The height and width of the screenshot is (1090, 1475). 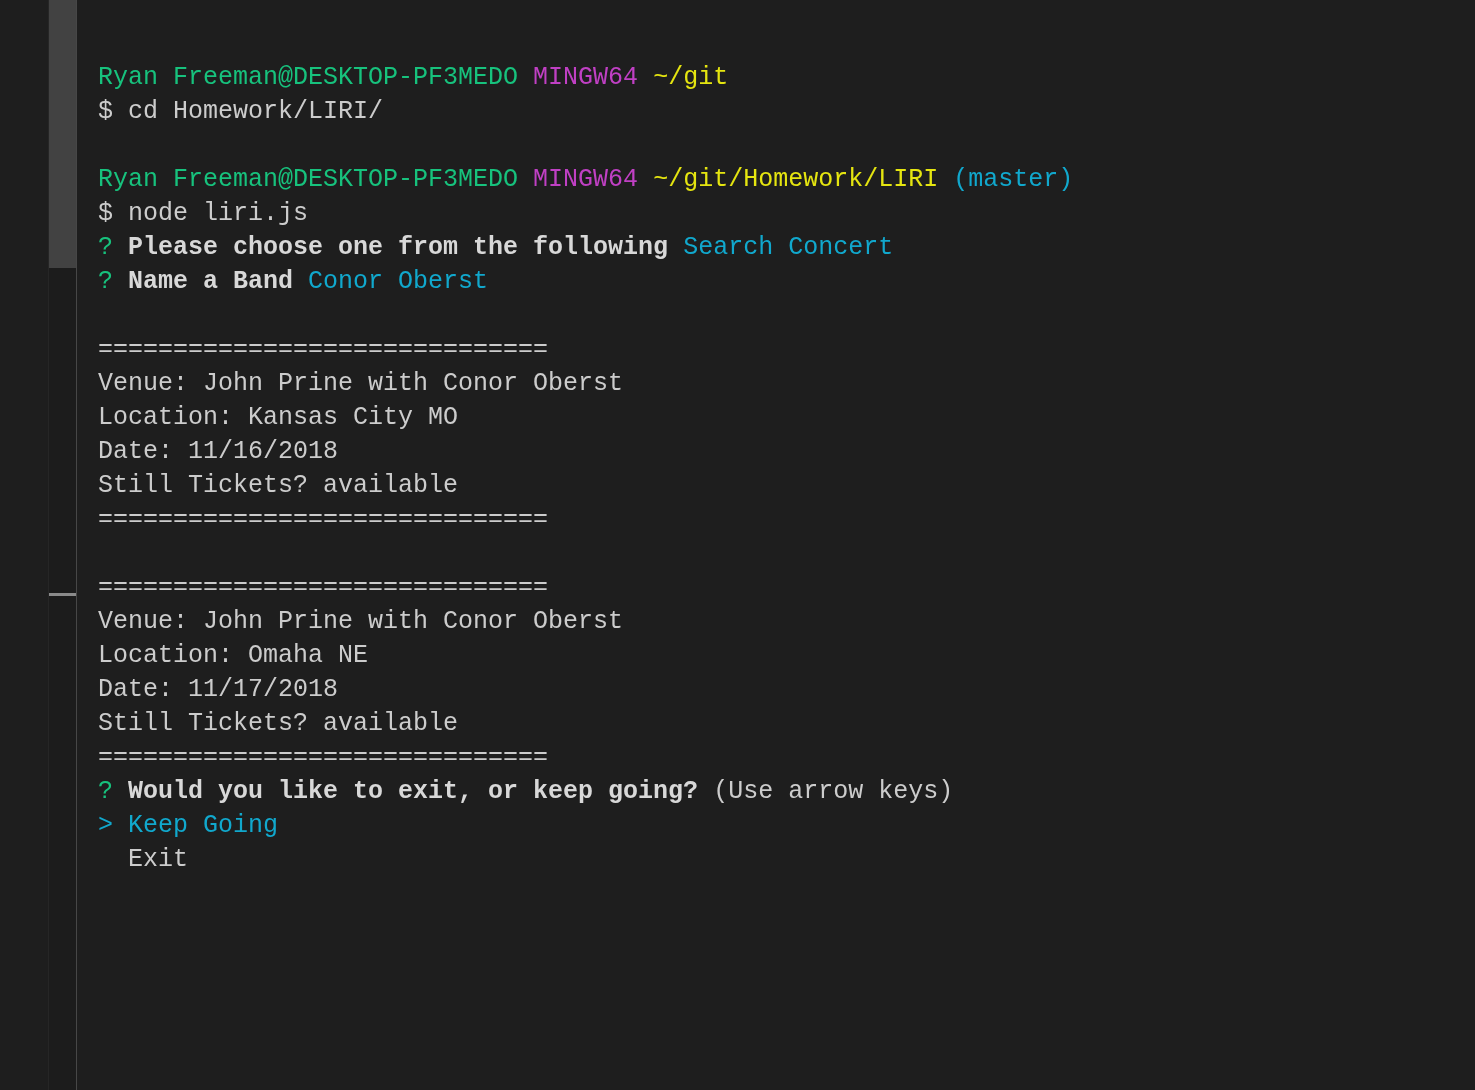 What do you see at coordinates (691, 77) in the screenshot?
I see `prompt-path: ~/git` at bounding box center [691, 77].